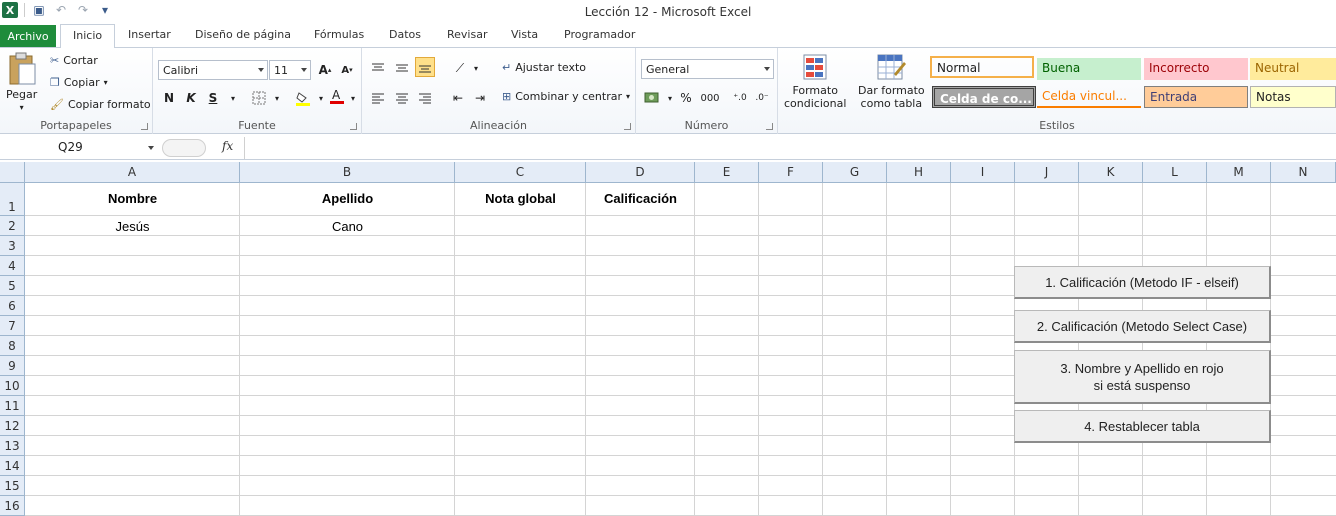 Image resolution: width=1336 pixels, height=516 pixels. What do you see at coordinates (132, 172) in the screenshot?
I see `column-header-a: A` at bounding box center [132, 172].